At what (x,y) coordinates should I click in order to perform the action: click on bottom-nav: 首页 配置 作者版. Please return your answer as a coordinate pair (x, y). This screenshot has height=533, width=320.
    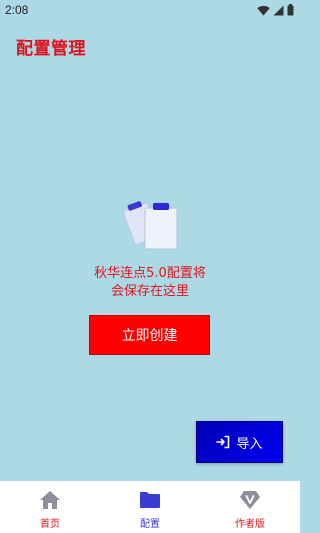
    Looking at the image, I should click on (150, 507).